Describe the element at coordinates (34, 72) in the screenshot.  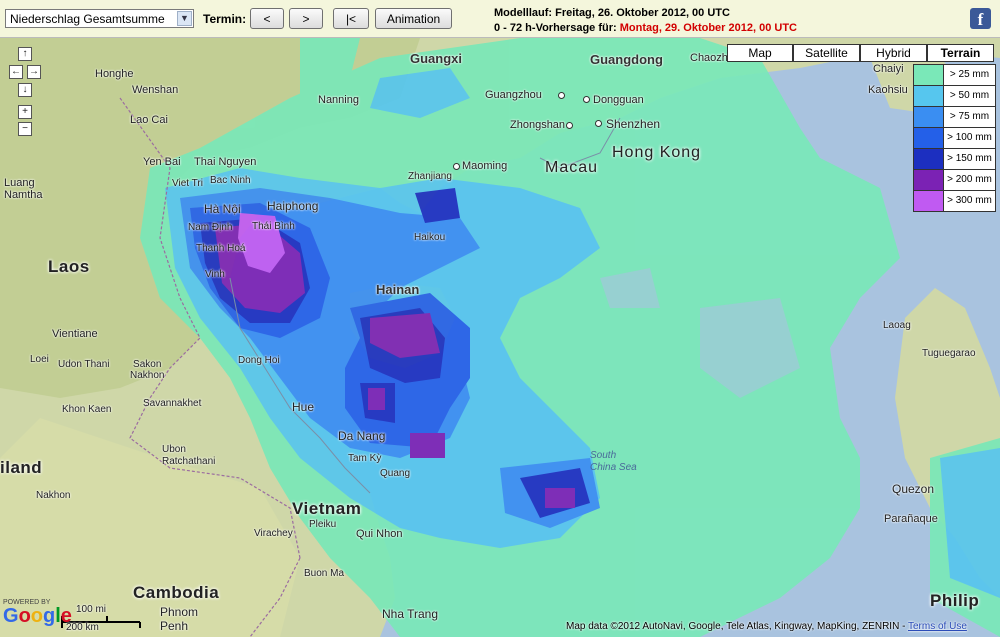
I see `pan-right-button: →` at that location.